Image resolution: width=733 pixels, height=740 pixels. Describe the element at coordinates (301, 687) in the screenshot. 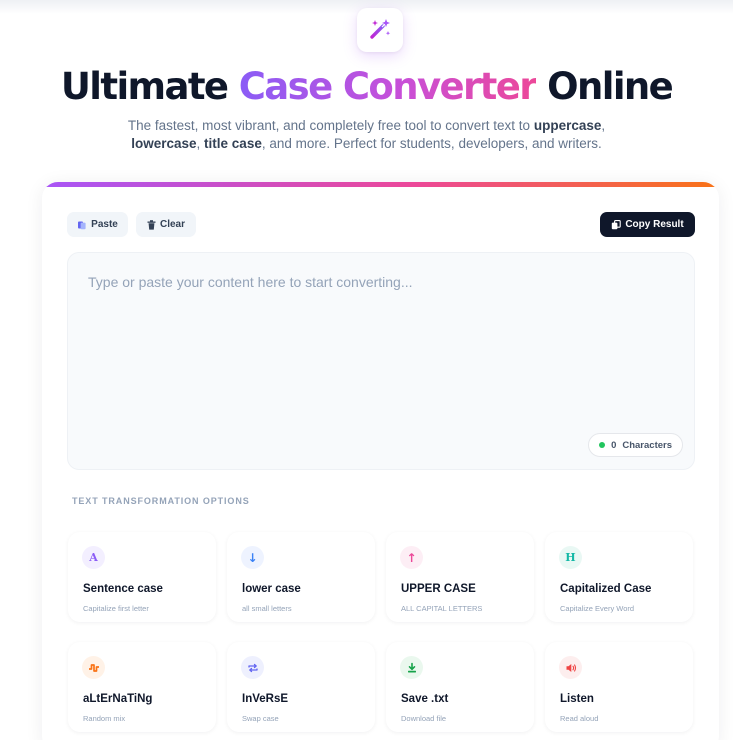

I see `option-tile-inverse: InVeRsE Swap case` at that location.